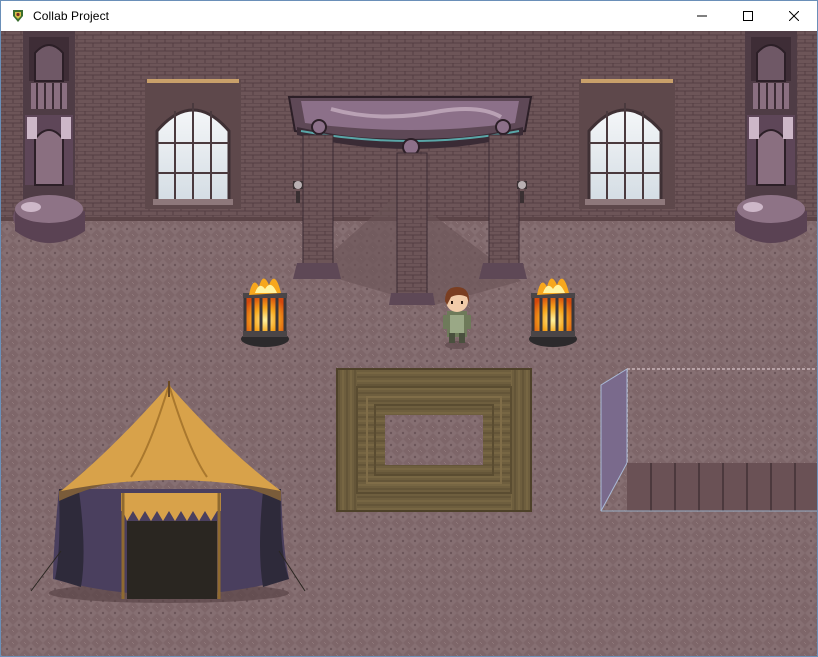  I want to click on castle-window-right, so click(627, 144).